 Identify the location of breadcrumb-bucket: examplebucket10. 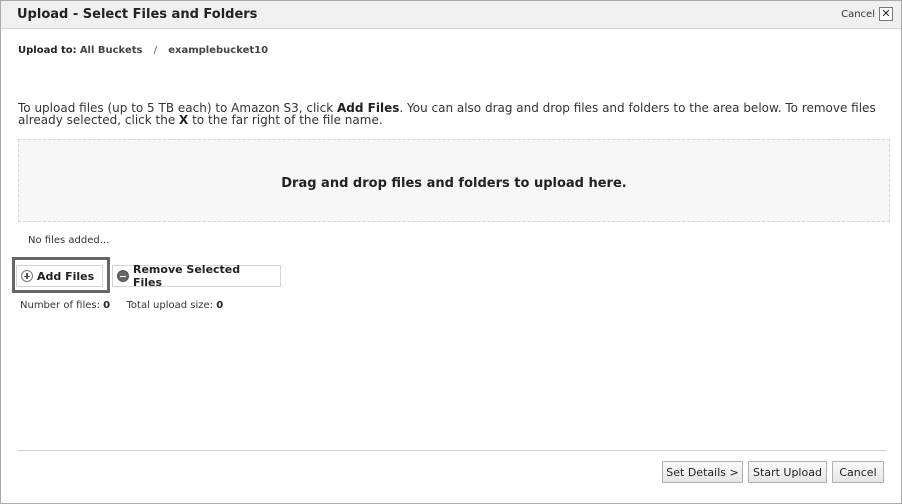
(218, 50).